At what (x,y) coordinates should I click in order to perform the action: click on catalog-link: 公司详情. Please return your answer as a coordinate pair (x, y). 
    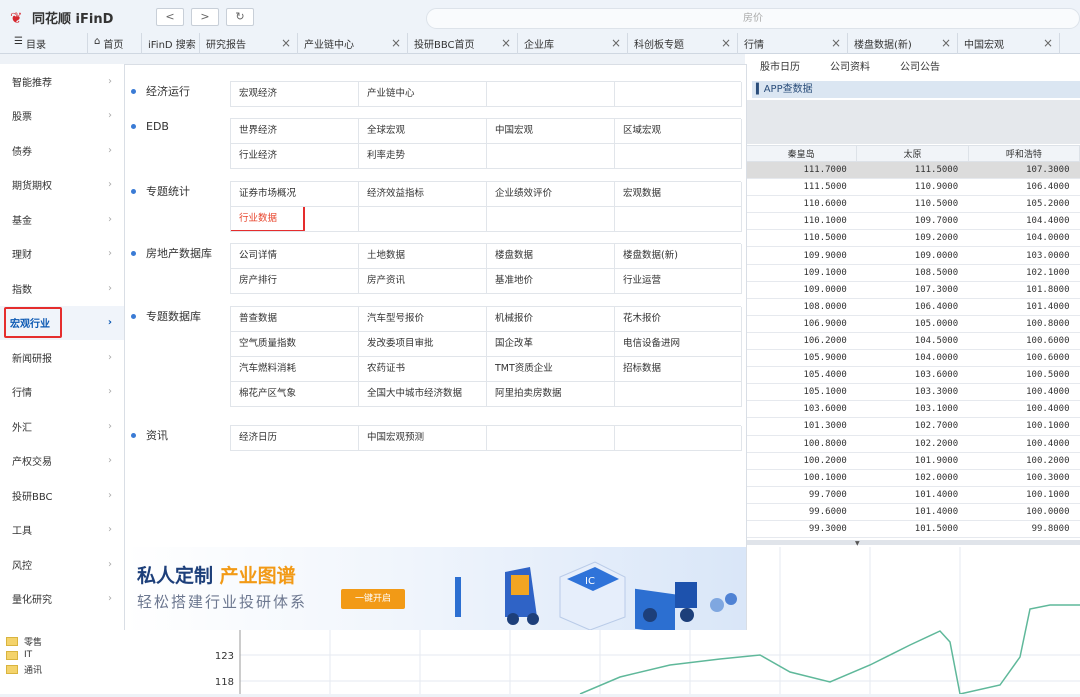
    Looking at the image, I should click on (295, 256).